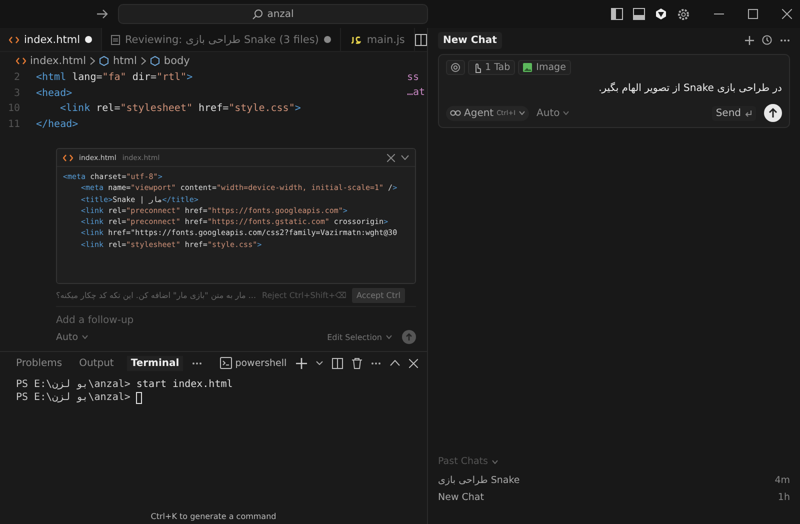  Describe the element at coordinates (184, 384) in the screenshot. I see `terminal-command: start index.html` at that location.